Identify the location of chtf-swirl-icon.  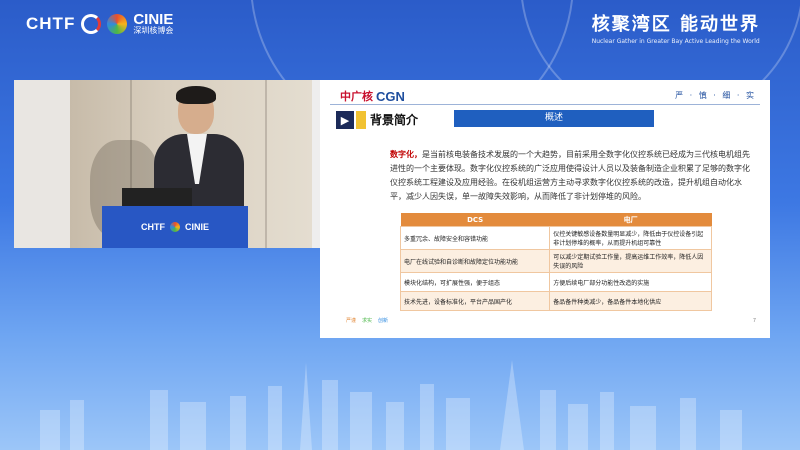
(91, 23).